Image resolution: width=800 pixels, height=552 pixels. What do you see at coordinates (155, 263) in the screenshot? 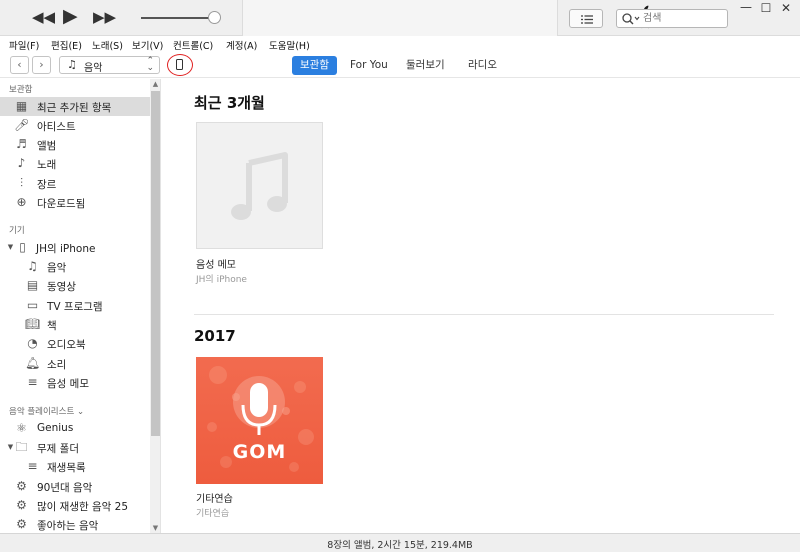
I see `scrollbar-thumb` at bounding box center [155, 263].